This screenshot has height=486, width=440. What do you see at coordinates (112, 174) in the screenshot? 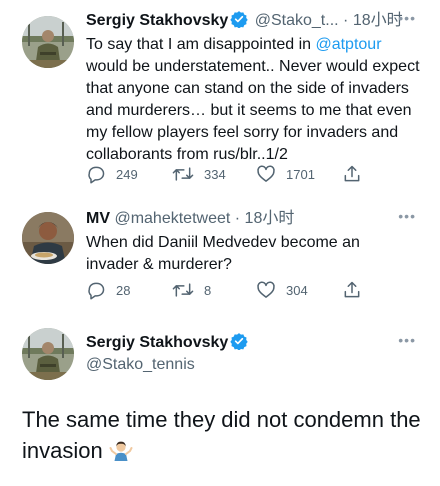
I see `reply-button: 249` at bounding box center [112, 174].